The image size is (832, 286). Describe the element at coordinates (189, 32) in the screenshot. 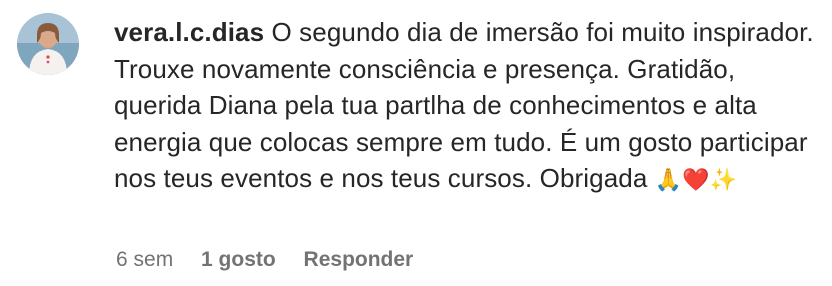

I see `username-link: vera.l.c.dias` at that location.